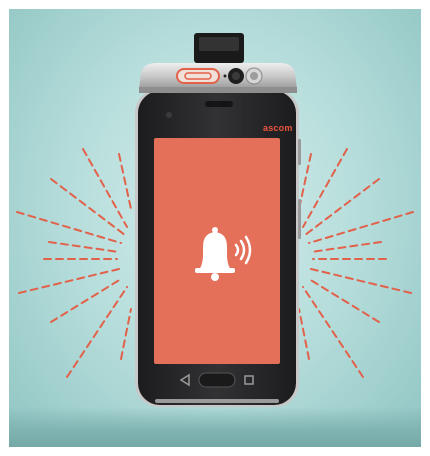 Image resolution: width=430 pixels, height=456 pixels. Describe the element at coordinates (217, 380) in the screenshot. I see `home-button` at that location.